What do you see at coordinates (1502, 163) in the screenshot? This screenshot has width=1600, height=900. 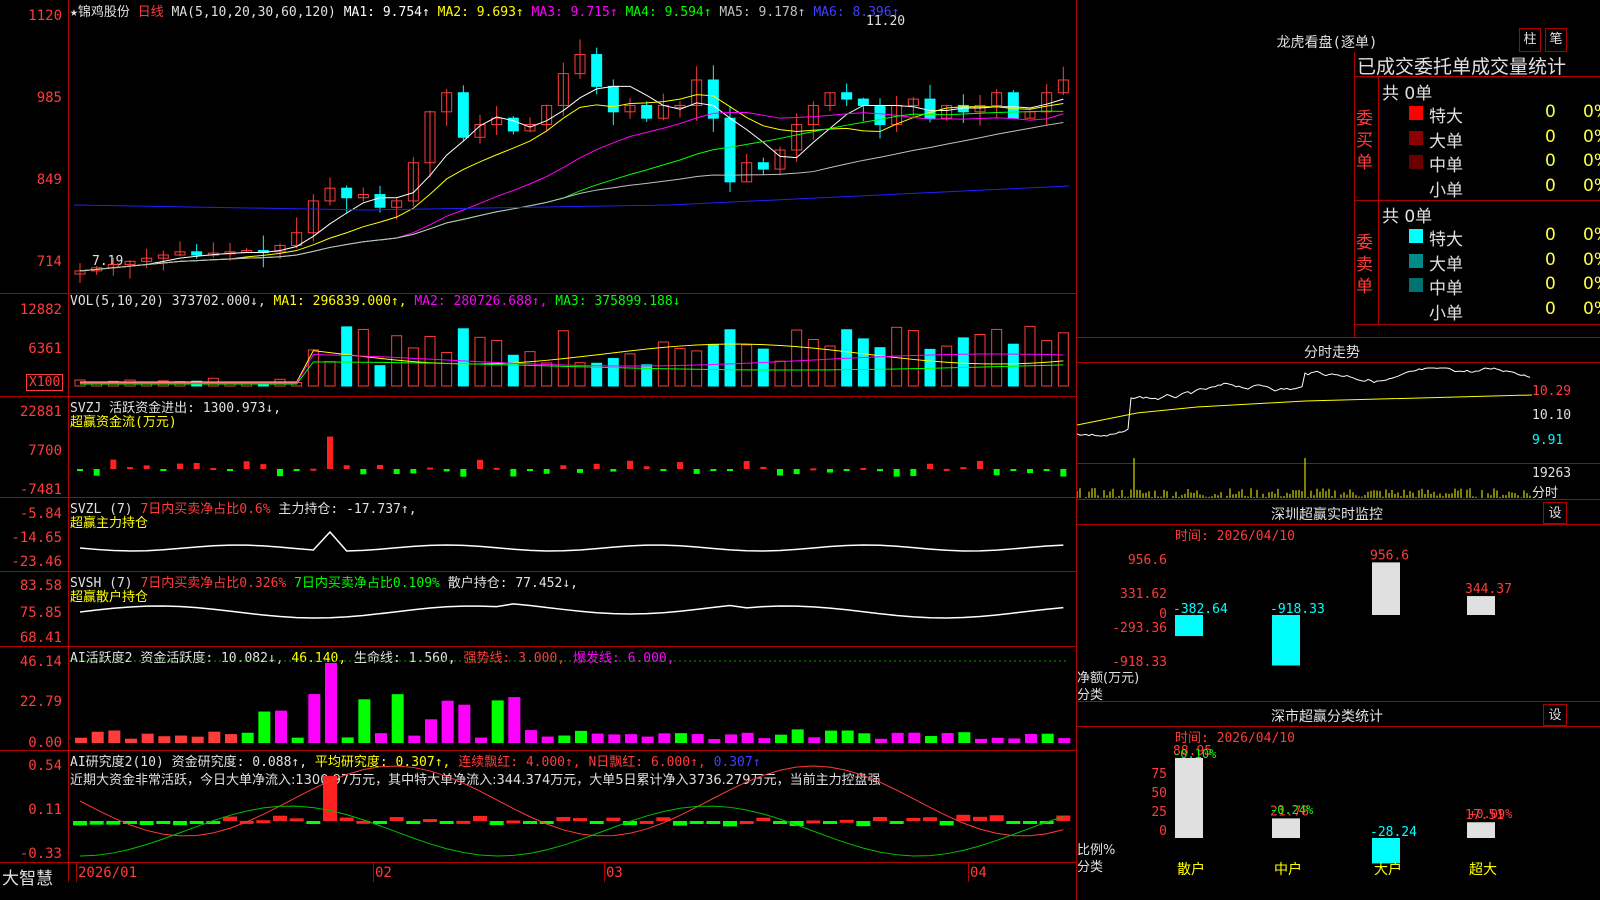 I see `buy-order-row: 中单 0 0%` at bounding box center [1502, 163].